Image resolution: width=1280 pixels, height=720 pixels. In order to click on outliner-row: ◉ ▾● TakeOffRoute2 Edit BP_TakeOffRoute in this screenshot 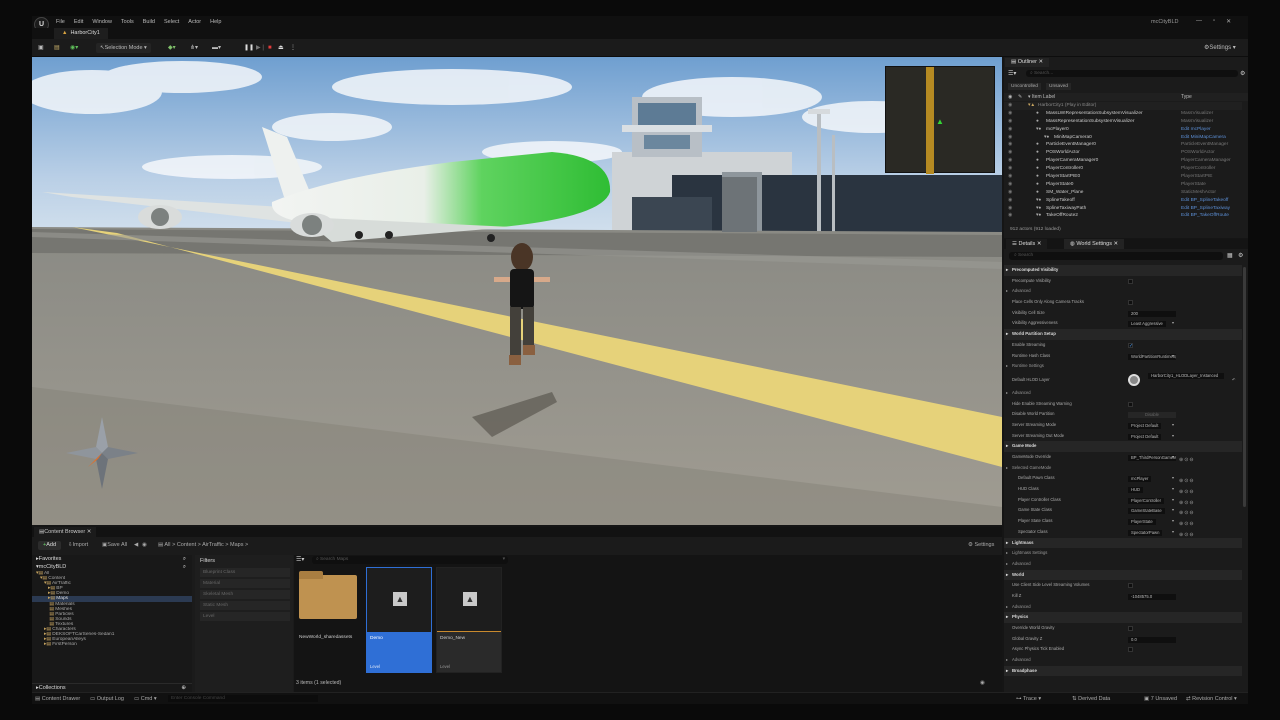, I will do `click(1123, 216)`.